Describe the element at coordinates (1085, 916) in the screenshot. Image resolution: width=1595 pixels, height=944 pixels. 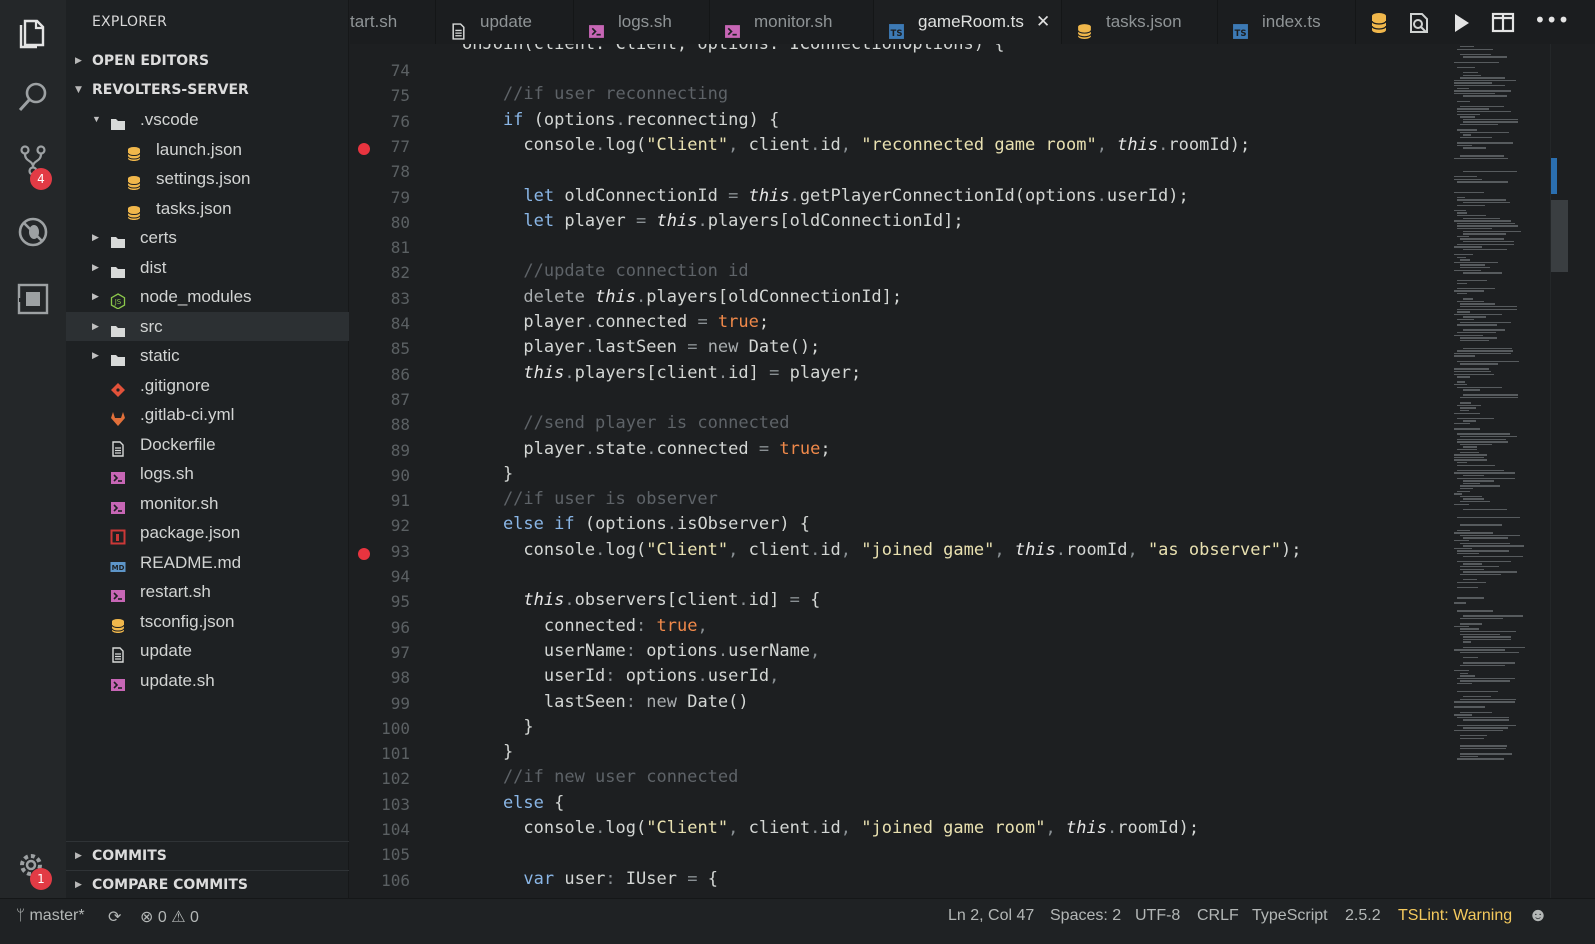
I see `indentation: Spaces: 2` at that location.